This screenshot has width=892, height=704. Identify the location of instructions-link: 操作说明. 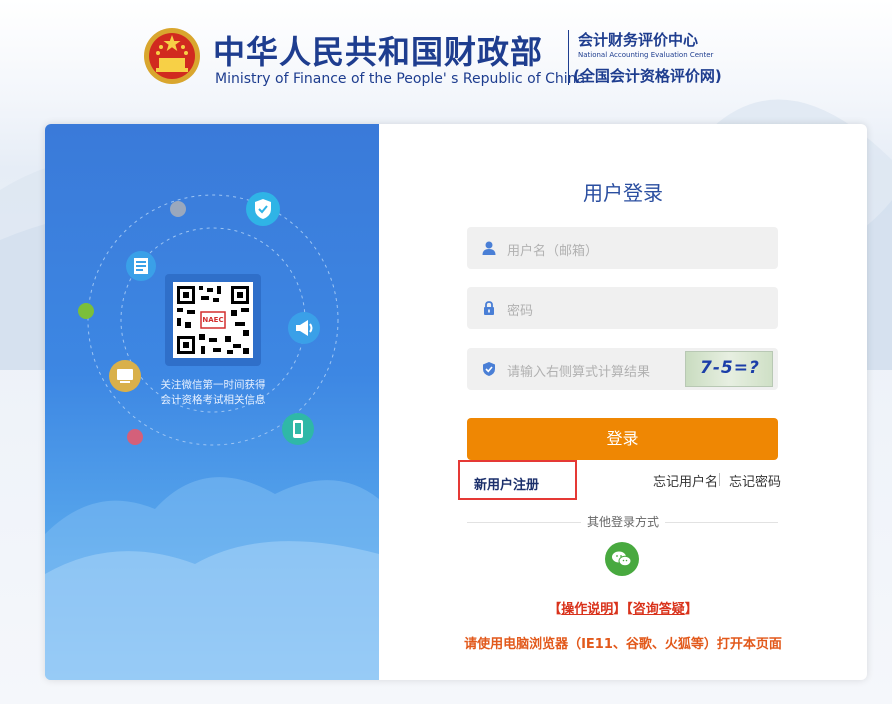
(587, 609).